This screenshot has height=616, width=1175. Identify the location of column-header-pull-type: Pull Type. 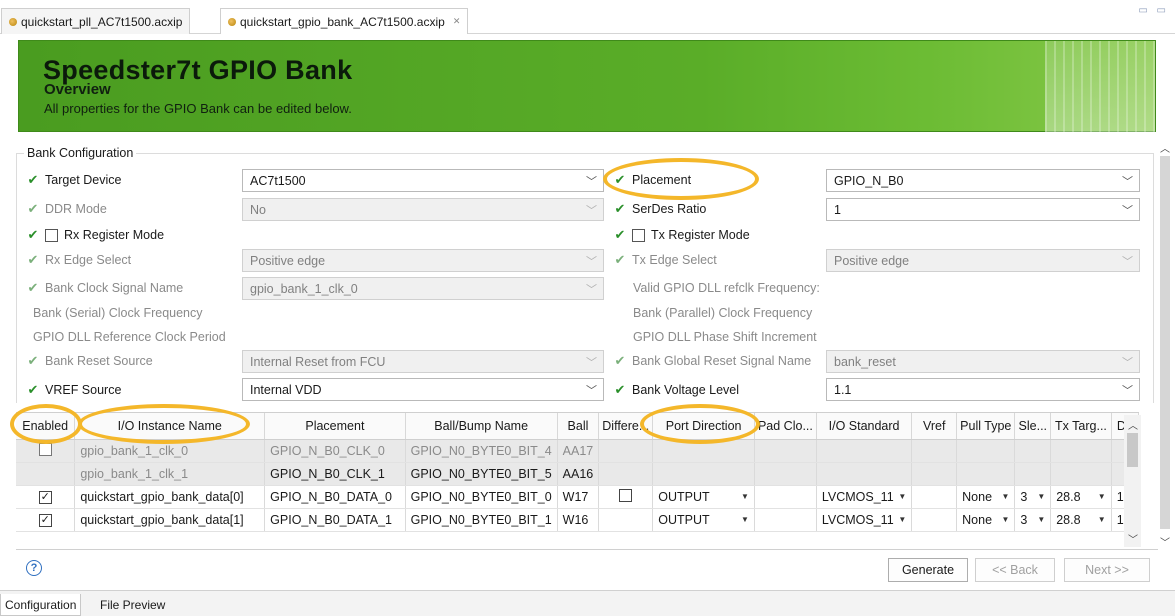
(986, 426).